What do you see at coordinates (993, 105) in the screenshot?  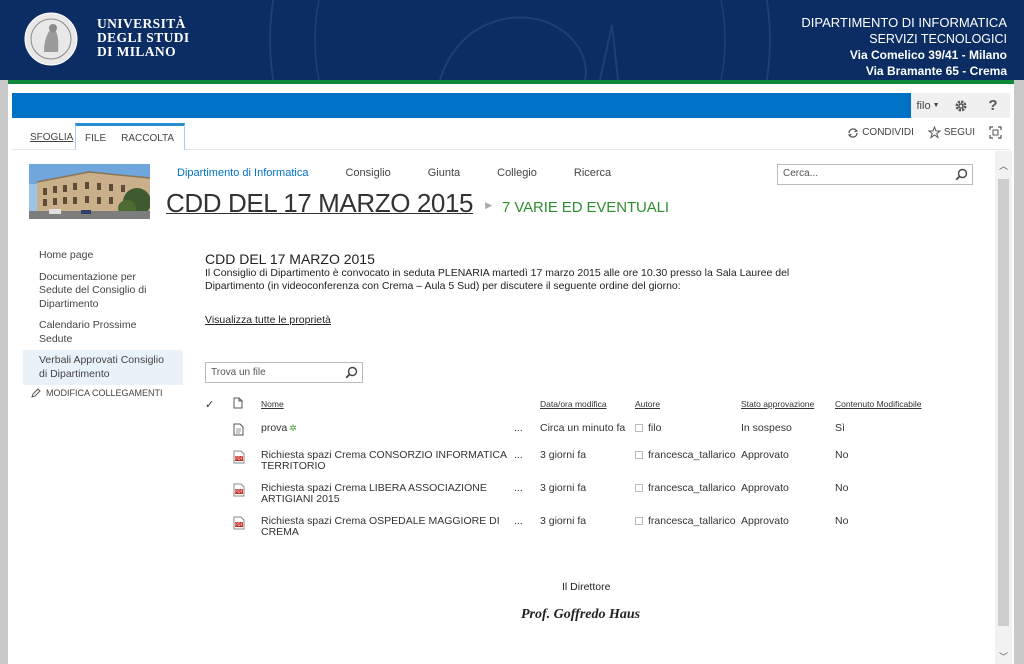 I see `help-icon: ?` at bounding box center [993, 105].